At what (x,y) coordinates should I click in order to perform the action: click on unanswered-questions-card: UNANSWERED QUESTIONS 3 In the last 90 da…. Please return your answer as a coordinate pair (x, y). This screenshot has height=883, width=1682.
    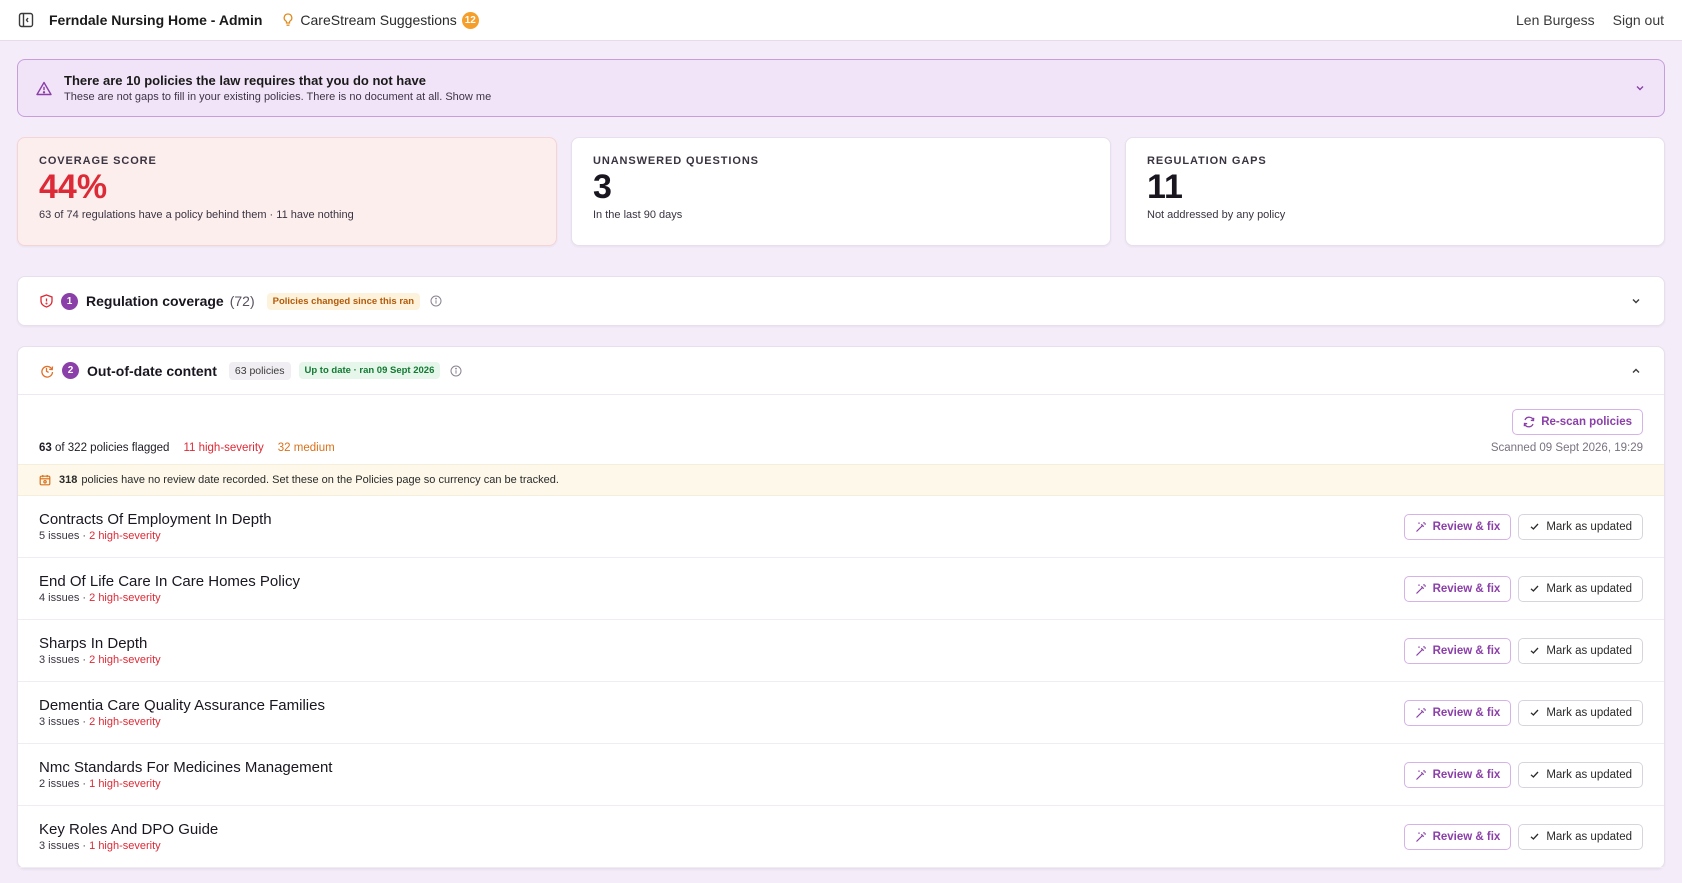
    Looking at the image, I should click on (841, 191).